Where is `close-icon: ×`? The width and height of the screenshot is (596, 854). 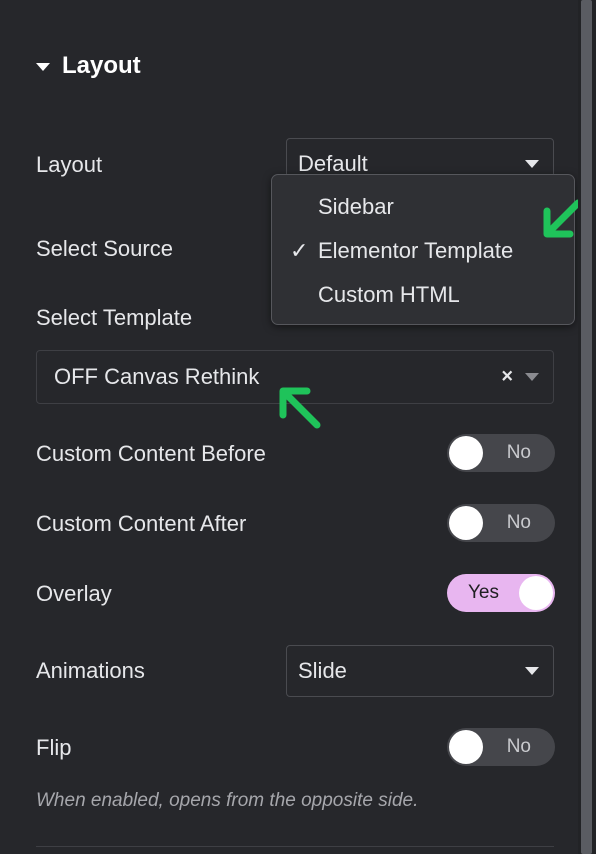 close-icon: × is located at coordinates (507, 377).